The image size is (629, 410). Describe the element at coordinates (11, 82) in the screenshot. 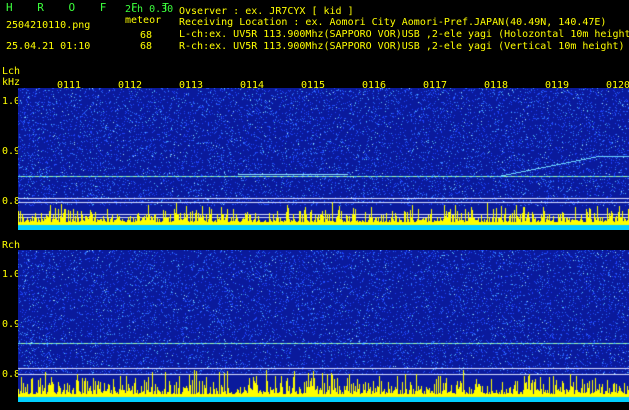

I see `lch-unit: kHz` at that location.